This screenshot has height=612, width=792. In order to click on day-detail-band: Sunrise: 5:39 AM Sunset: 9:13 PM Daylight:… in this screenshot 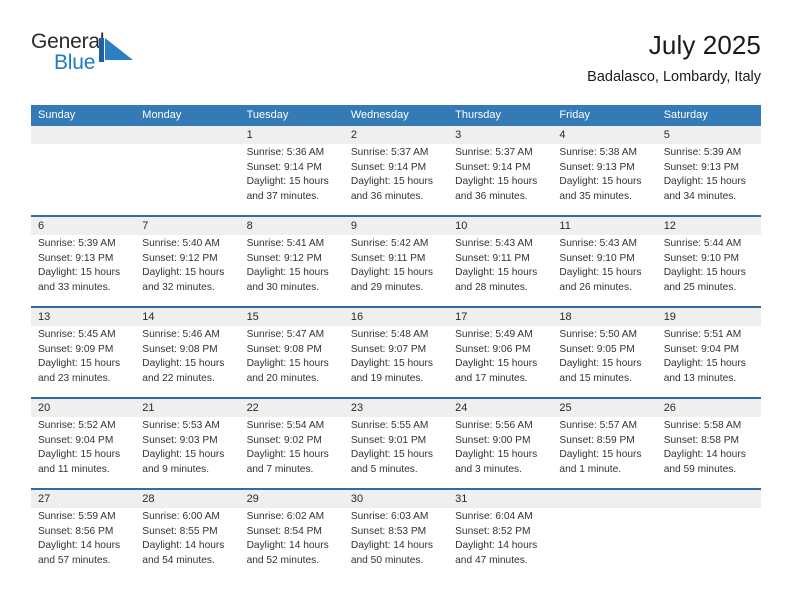, I will do `click(396, 270)`.